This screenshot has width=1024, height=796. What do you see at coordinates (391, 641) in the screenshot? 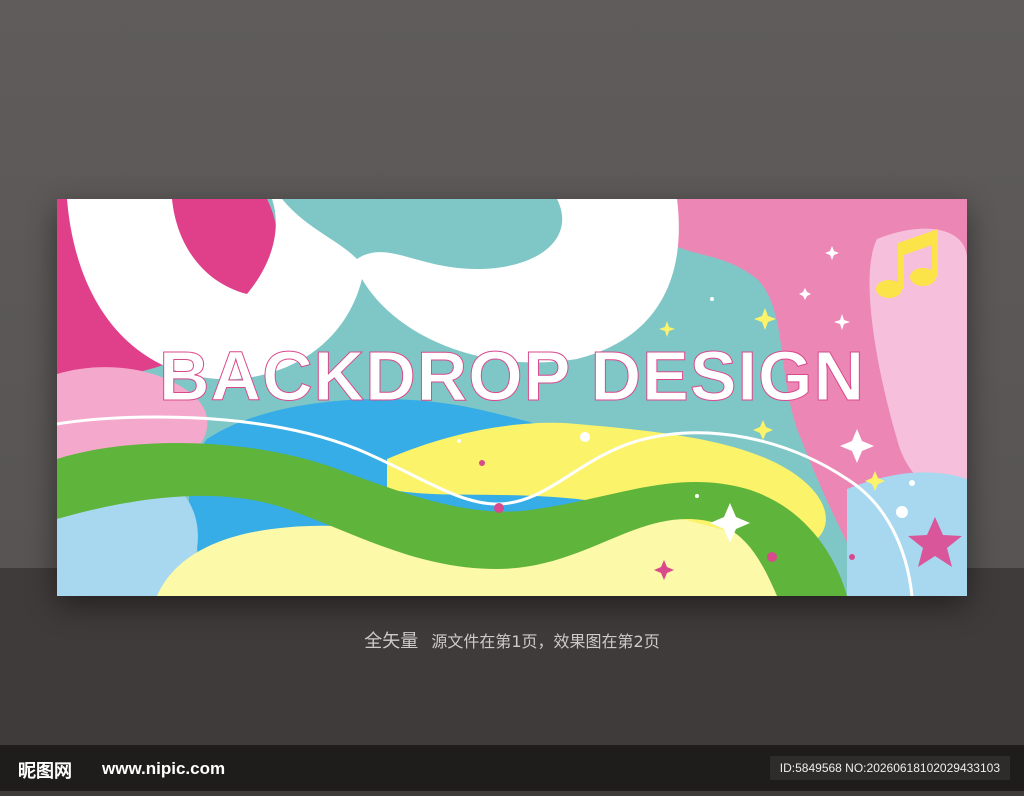
I see `caption-strong: 全矢量` at bounding box center [391, 641].